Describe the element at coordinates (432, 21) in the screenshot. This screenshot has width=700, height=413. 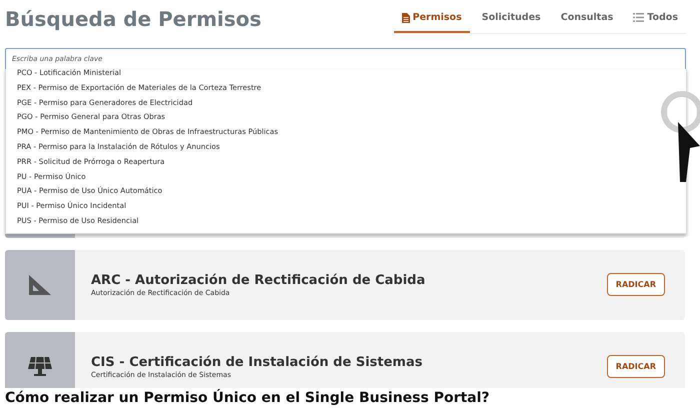
I see `tab: Permisos` at that location.